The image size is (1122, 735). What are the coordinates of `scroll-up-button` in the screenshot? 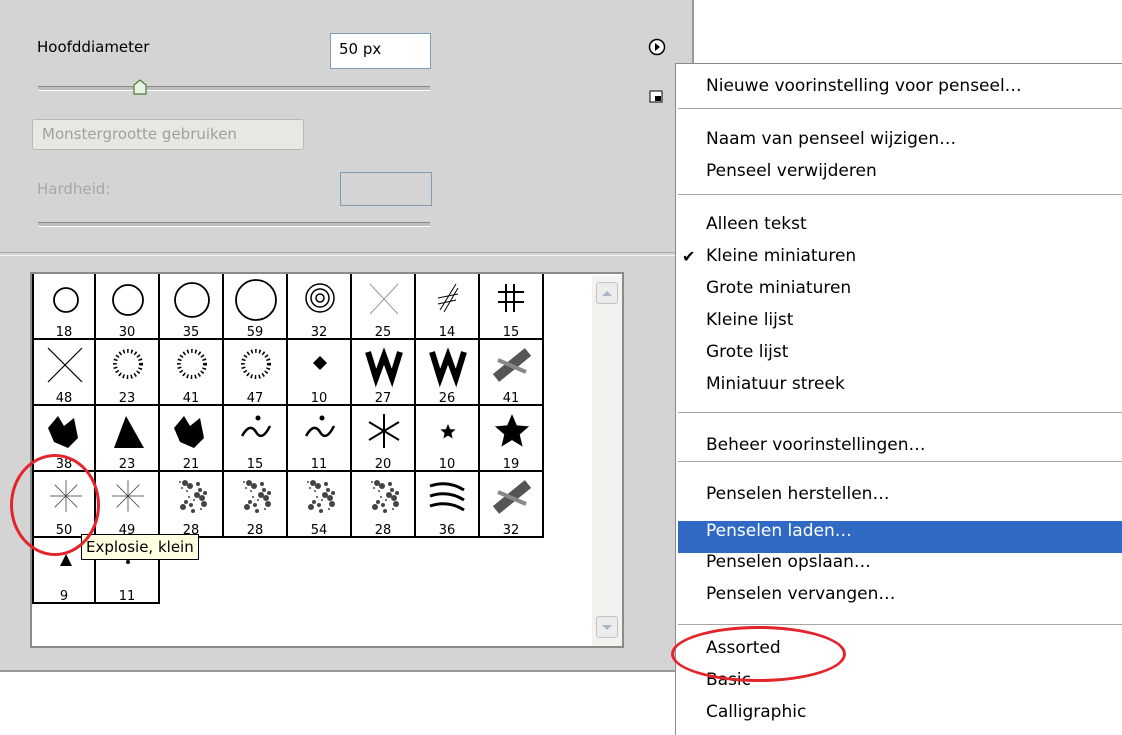 It's located at (607, 293).